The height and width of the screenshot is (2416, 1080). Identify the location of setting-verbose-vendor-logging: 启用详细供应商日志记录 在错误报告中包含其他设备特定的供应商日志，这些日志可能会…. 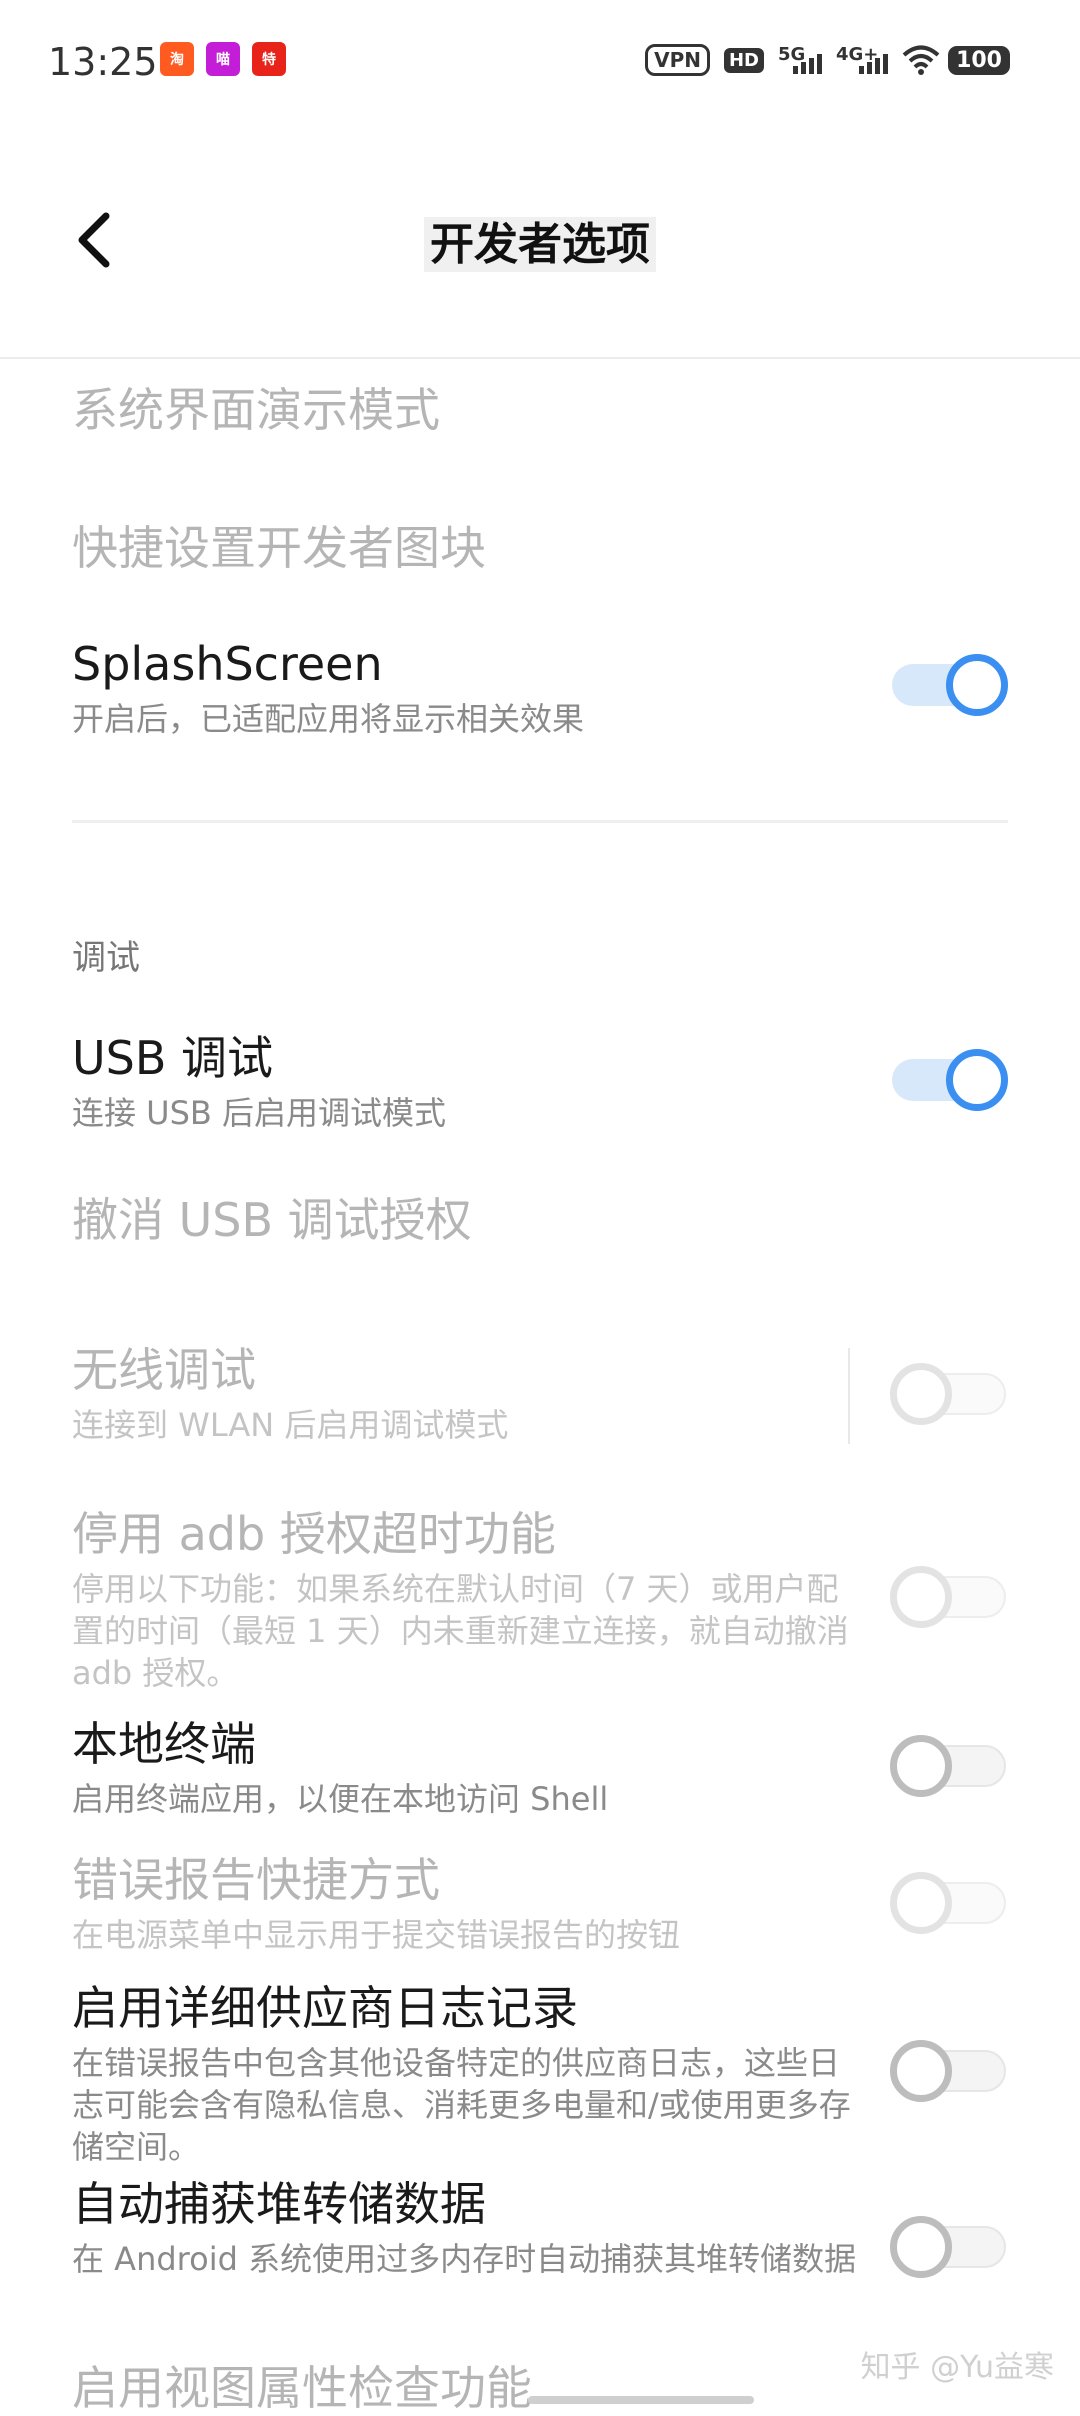
(467, 2074).